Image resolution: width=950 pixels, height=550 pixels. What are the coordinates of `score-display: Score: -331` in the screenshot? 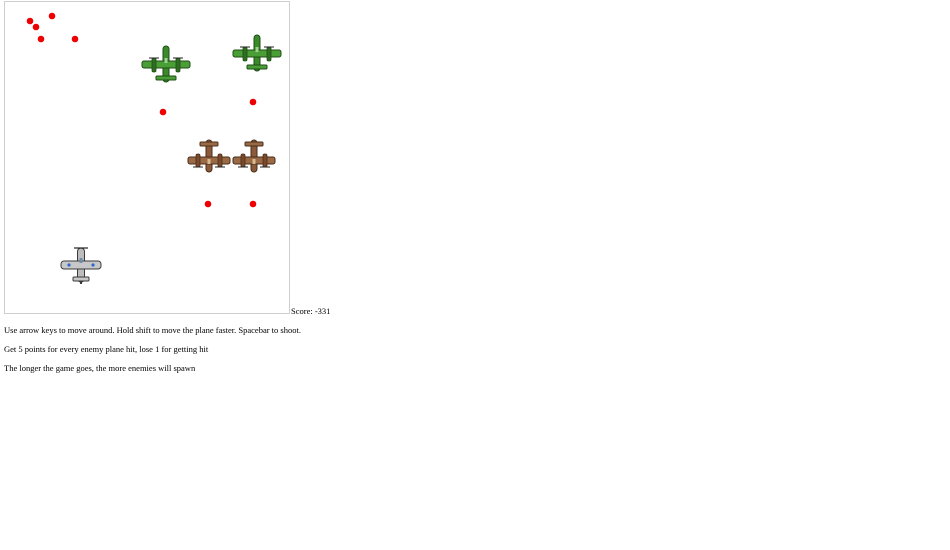 It's located at (310, 311).